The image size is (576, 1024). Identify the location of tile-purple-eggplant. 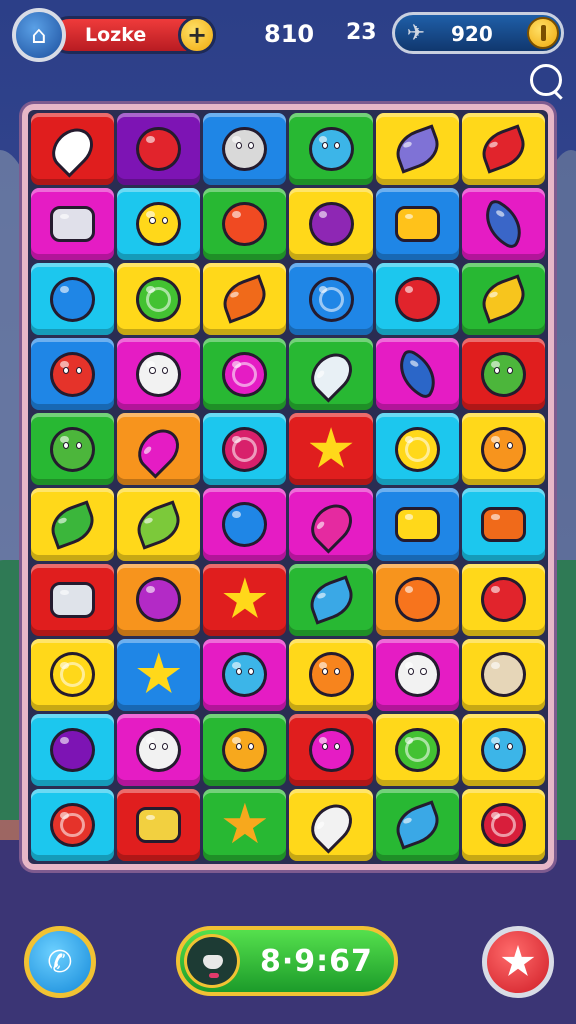
(73, 749).